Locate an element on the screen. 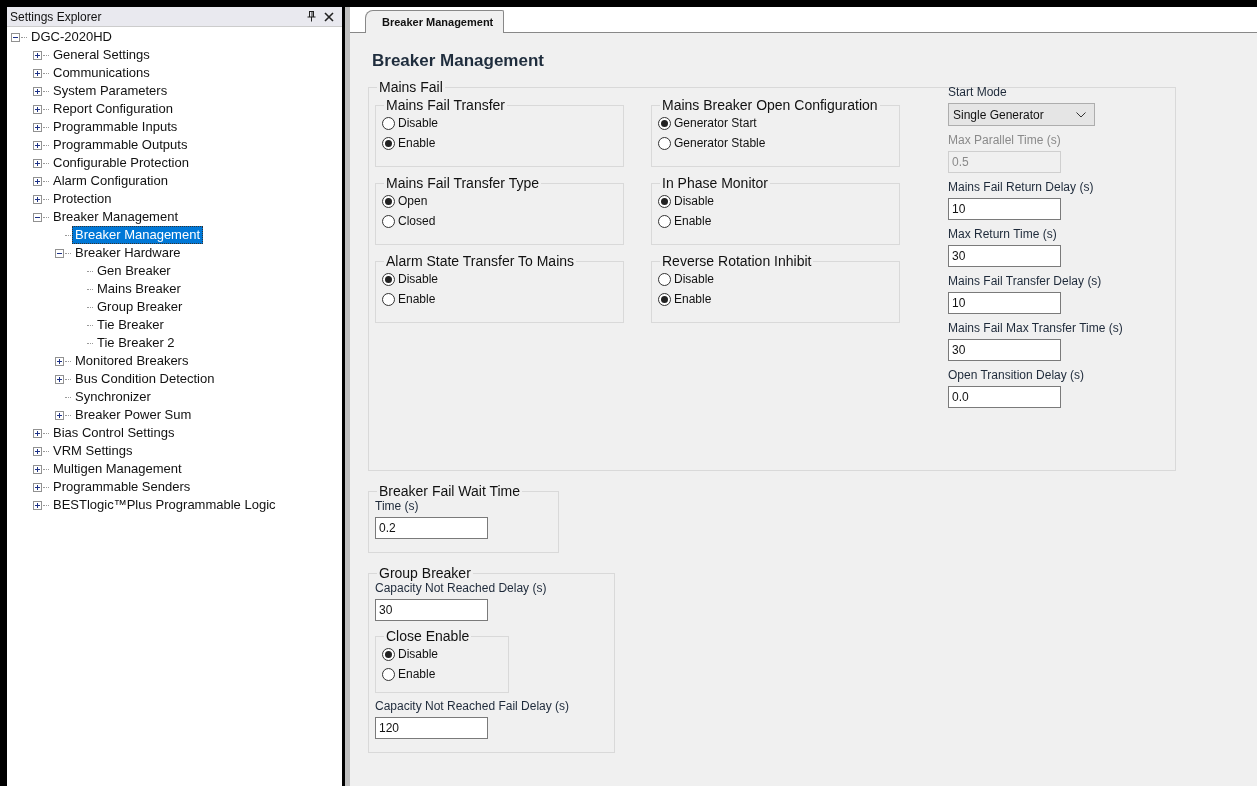 The image size is (1257, 786). tree-item: Programmable Inputs is located at coordinates (115, 127).